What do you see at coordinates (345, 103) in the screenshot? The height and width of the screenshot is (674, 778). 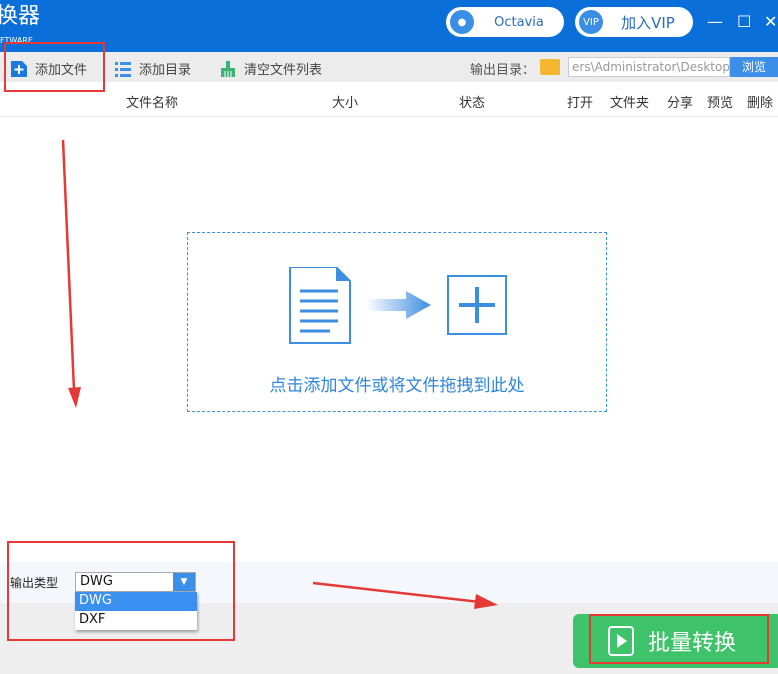 I see `col-size: 大小` at bounding box center [345, 103].